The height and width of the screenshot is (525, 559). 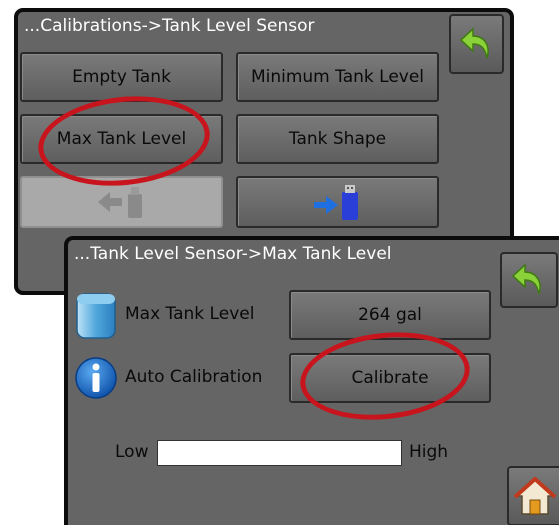 I want to click on minimum-tank-level-button: Minimum Tank Level, so click(x=337, y=77).